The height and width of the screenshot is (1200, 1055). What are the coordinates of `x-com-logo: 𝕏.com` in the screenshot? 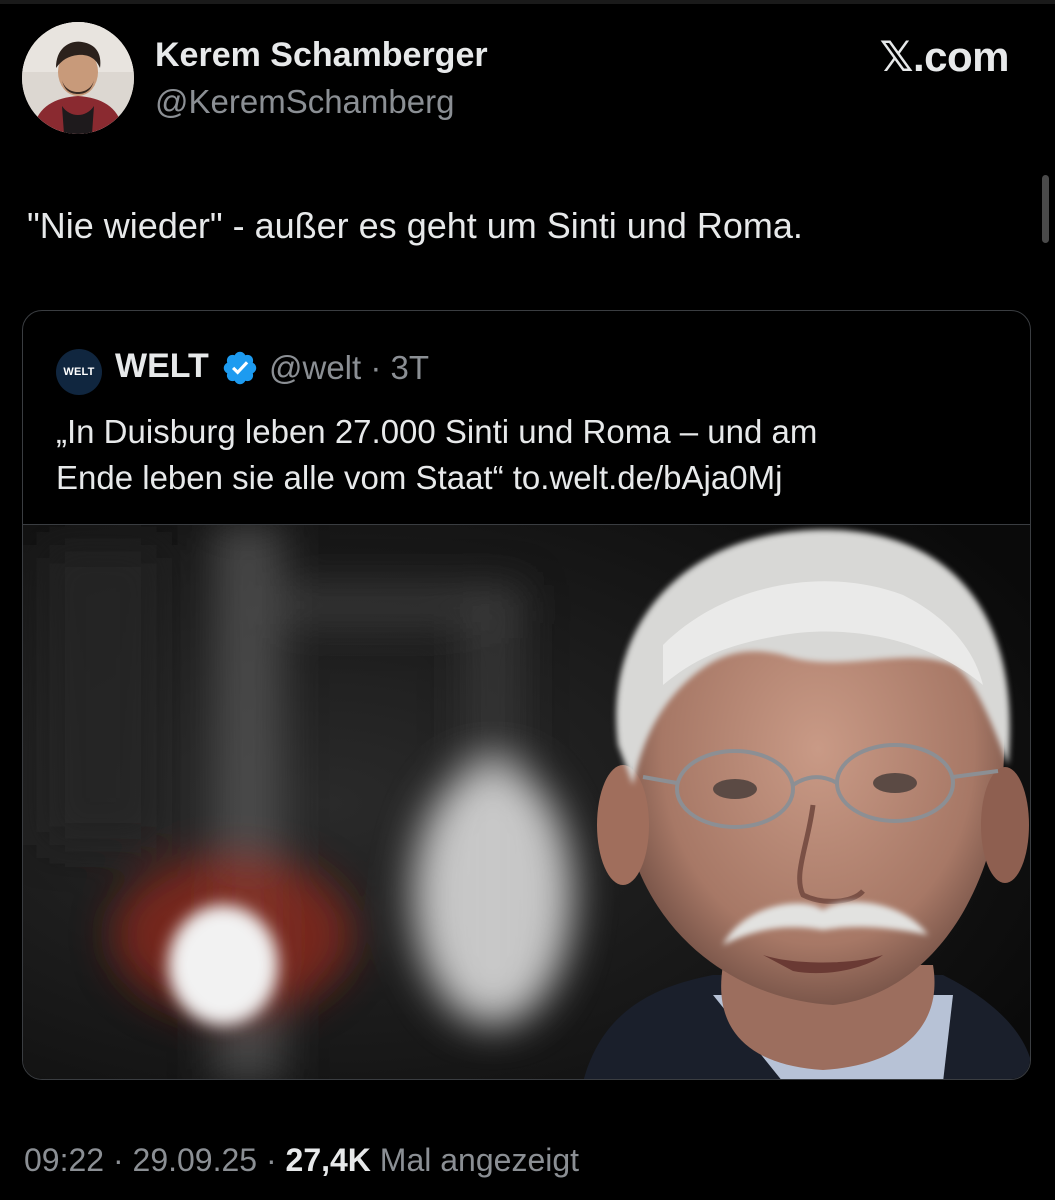 It's located at (944, 56).